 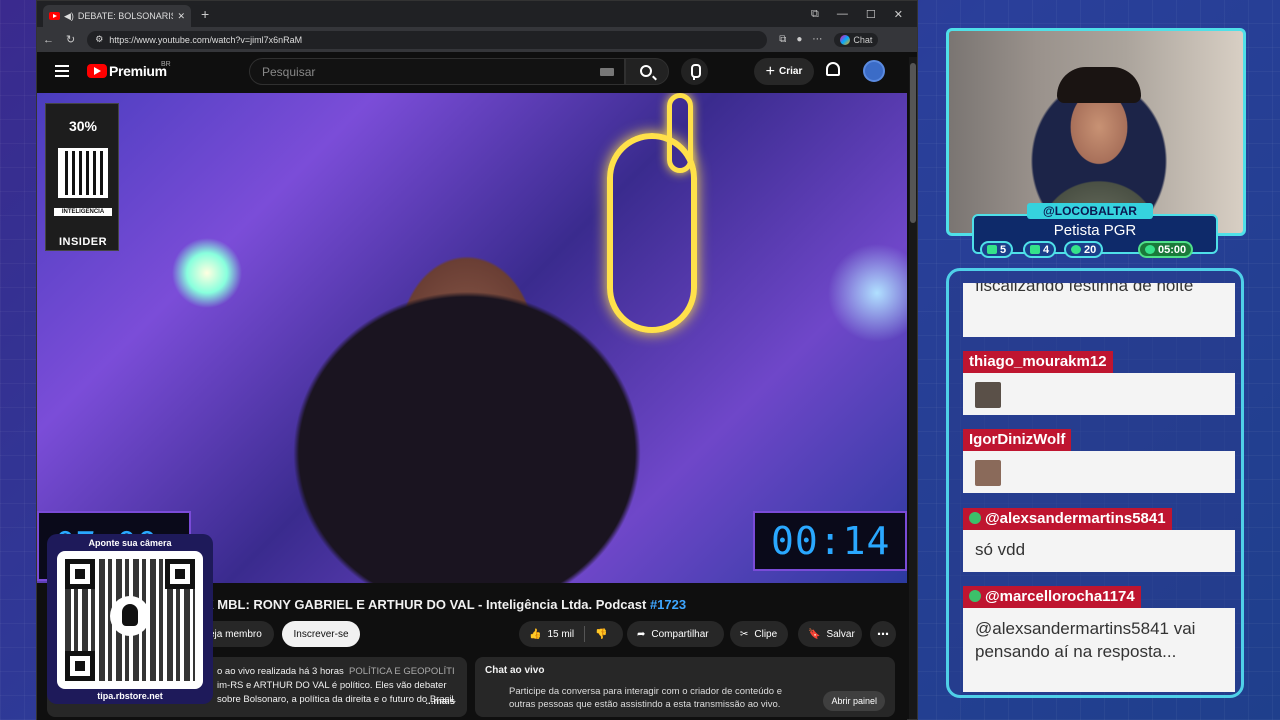 What do you see at coordinates (83, 126) in the screenshot?
I see `promo-percent: 30%` at bounding box center [83, 126].